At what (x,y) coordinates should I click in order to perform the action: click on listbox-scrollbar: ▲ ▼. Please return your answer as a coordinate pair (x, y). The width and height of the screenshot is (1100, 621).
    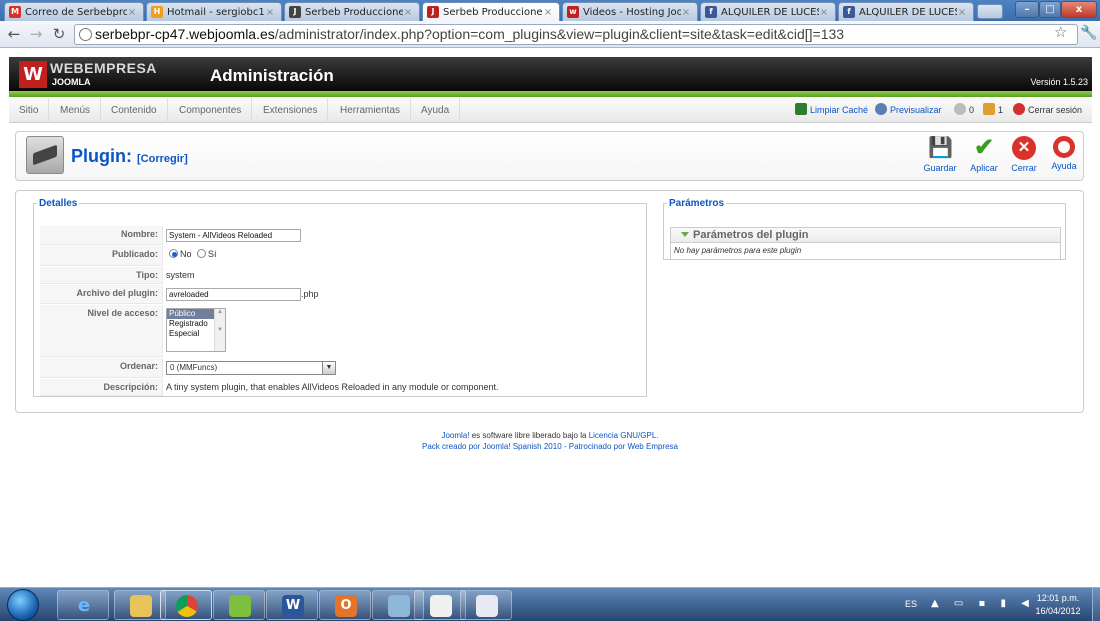
    Looking at the image, I should click on (219, 330).